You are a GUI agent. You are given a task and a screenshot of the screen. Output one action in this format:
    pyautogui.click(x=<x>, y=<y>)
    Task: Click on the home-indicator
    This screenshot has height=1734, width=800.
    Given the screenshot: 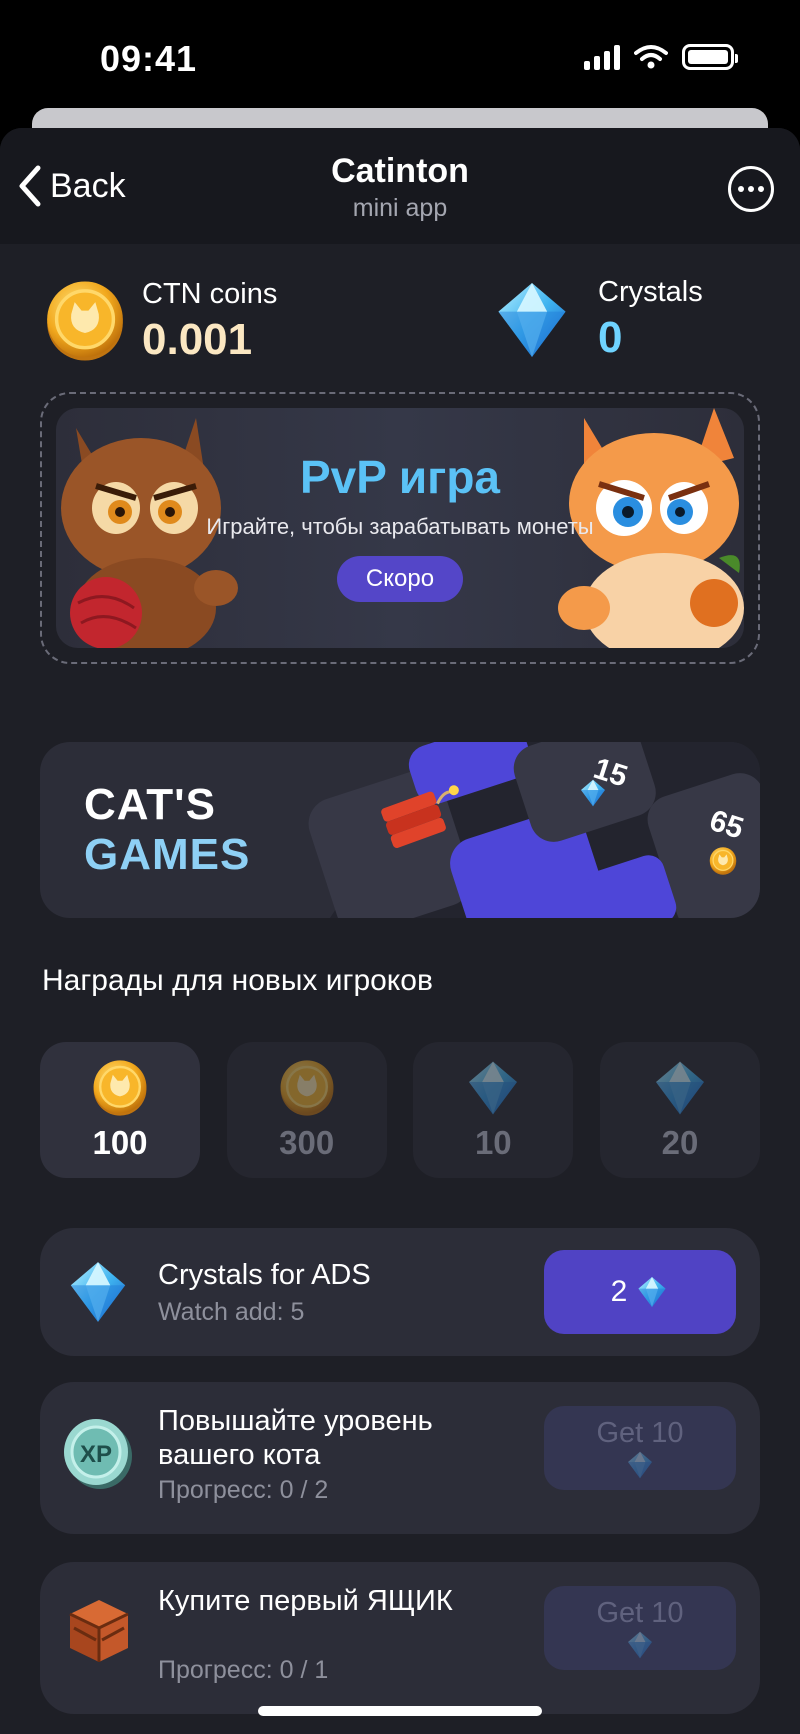 What is the action you would take?
    pyautogui.click(x=400, y=1711)
    